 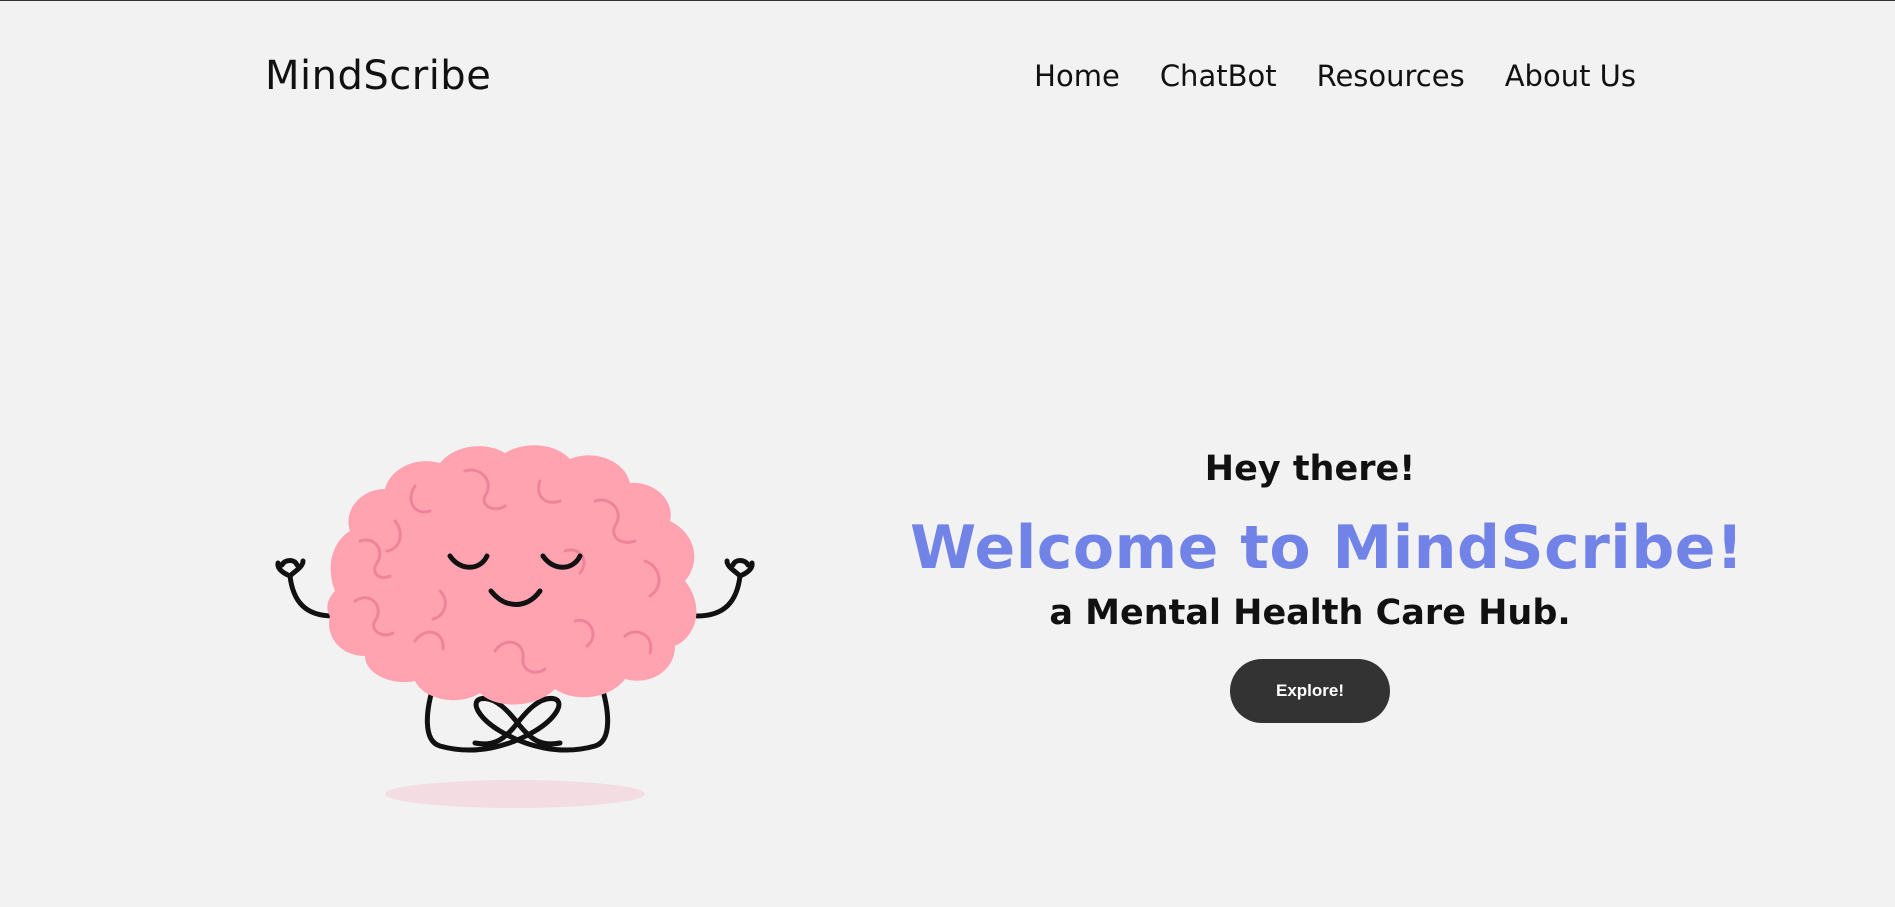 I want to click on nav-item-about-us: About Us, so click(x=1570, y=76).